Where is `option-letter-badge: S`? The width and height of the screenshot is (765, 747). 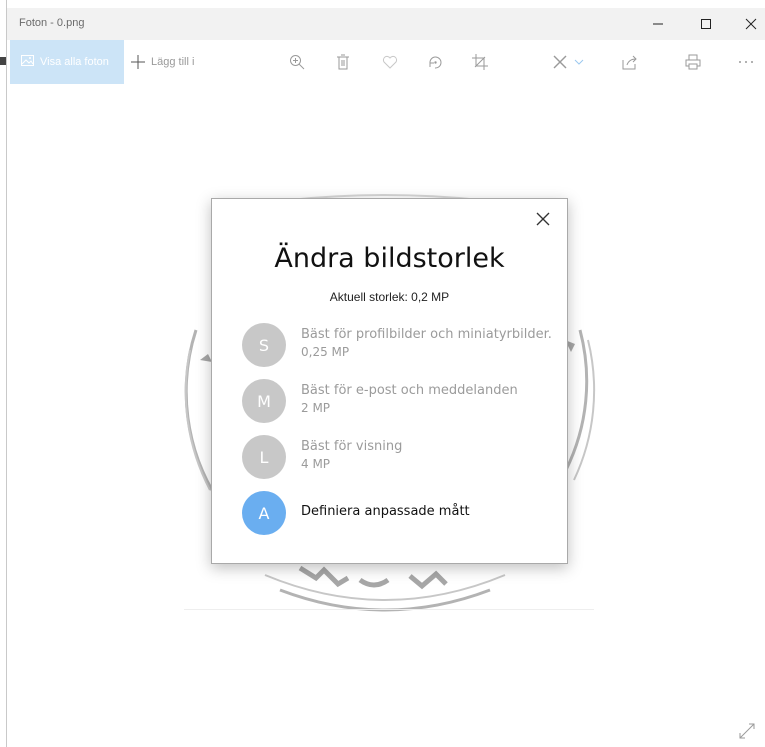
option-letter-badge: S is located at coordinates (264, 345).